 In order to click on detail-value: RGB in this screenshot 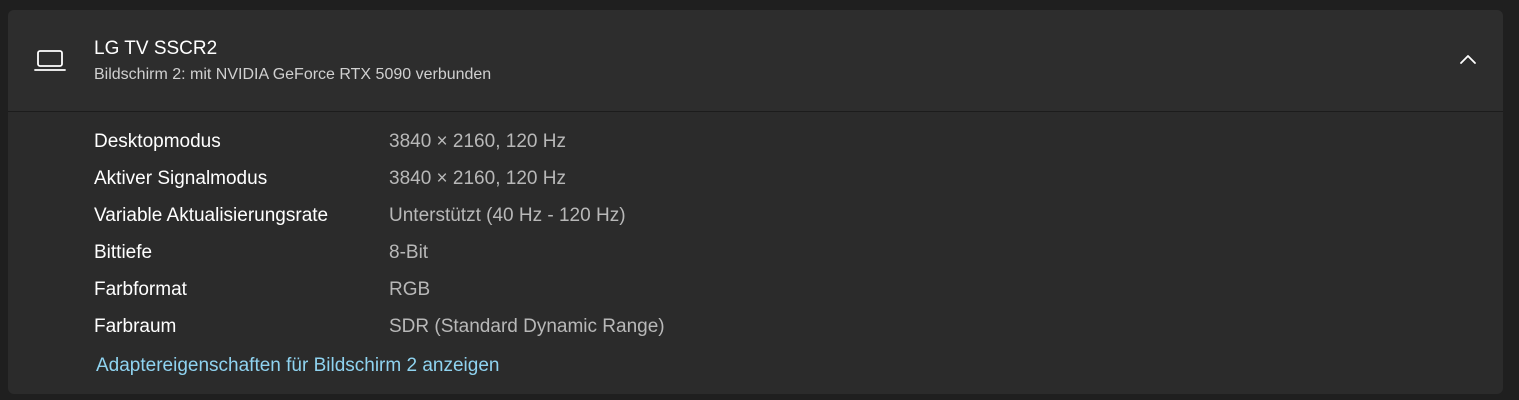, I will do `click(410, 289)`.